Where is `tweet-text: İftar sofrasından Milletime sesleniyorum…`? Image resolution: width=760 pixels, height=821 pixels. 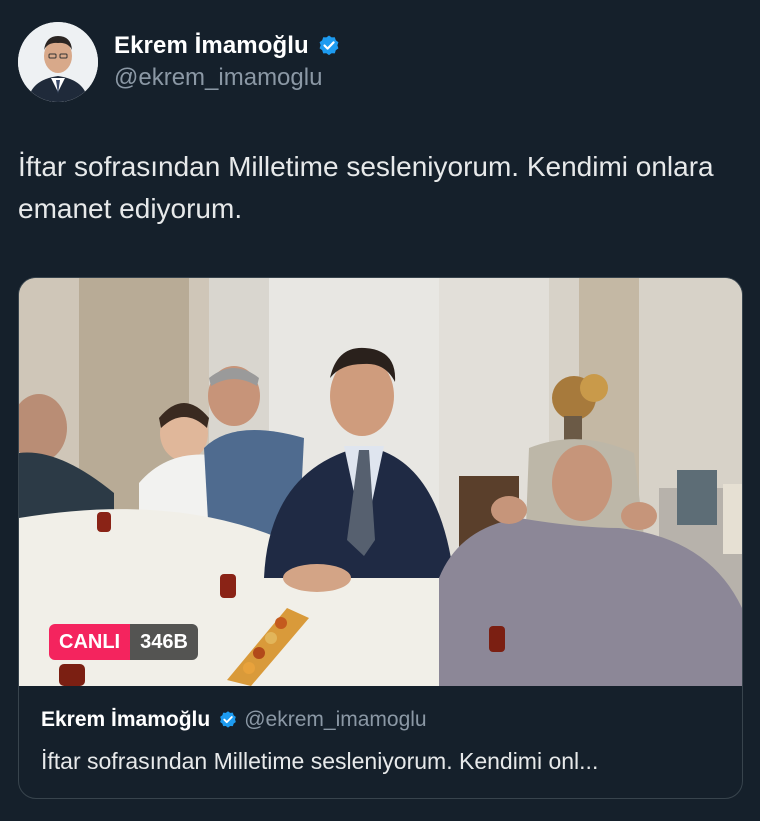 tweet-text: İftar sofrasından Milletime sesleniyorum… is located at coordinates (366, 187).